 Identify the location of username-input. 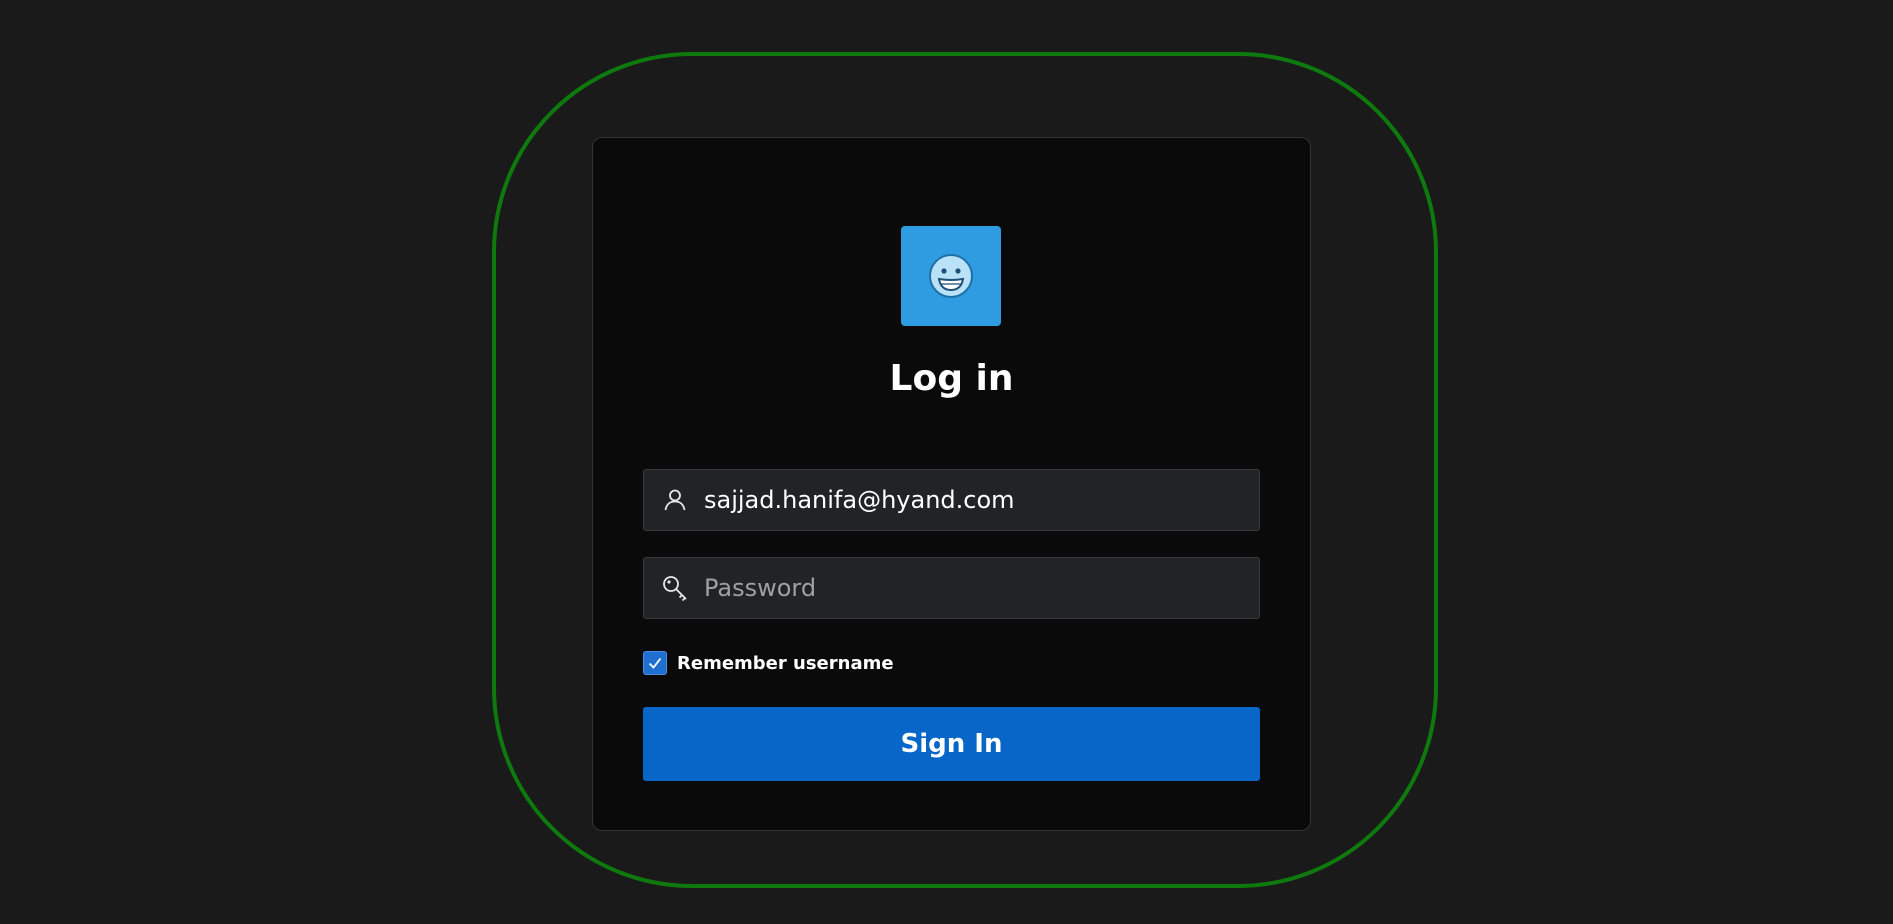
(975, 500).